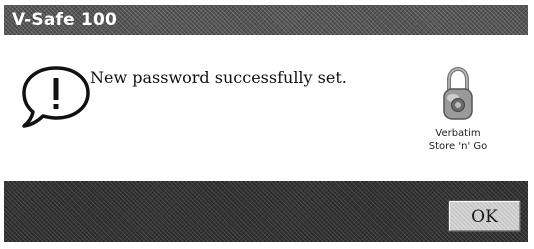  What do you see at coordinates (56, 97) in the screenshot?
I see `info-icon` at bounding box center [56, 97].